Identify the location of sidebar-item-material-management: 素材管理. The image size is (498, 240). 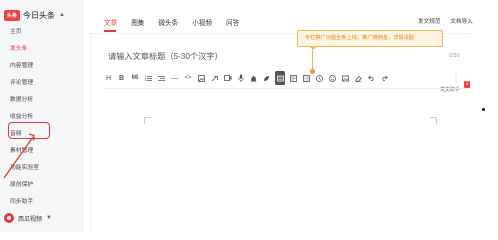
(42, 151).